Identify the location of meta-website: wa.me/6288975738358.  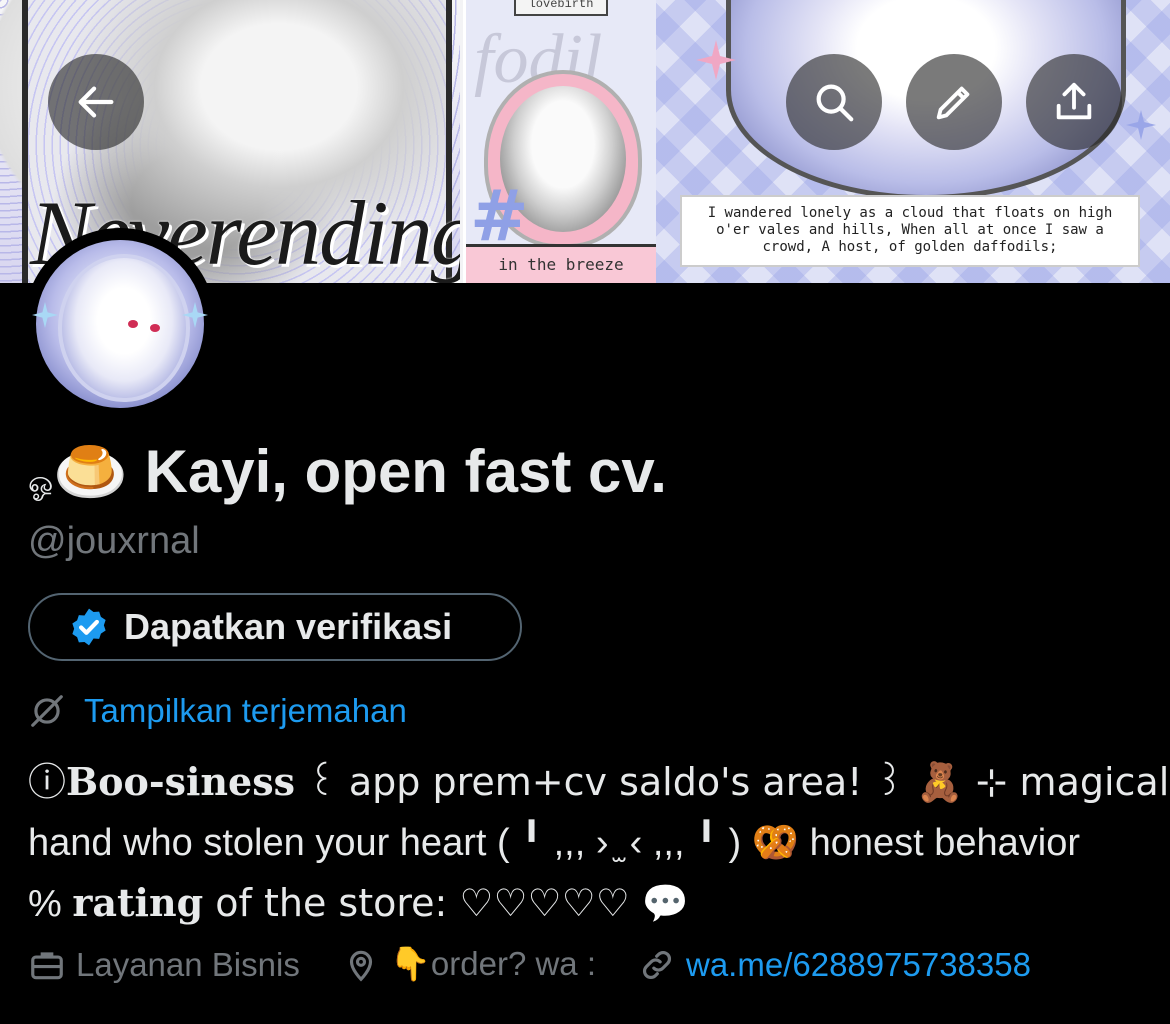
(834, 965).